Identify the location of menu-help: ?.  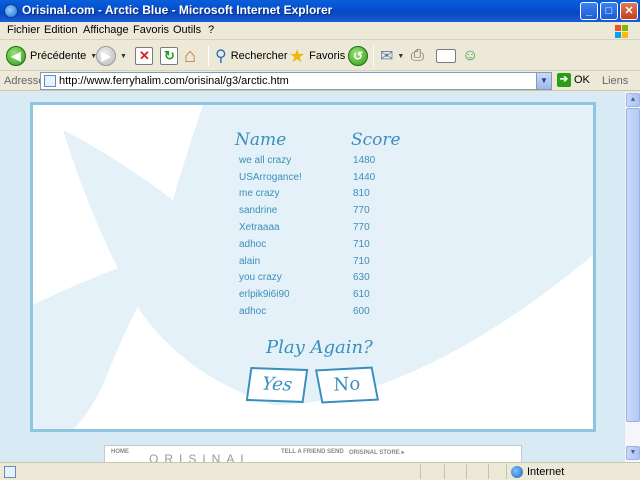
(211, 30).